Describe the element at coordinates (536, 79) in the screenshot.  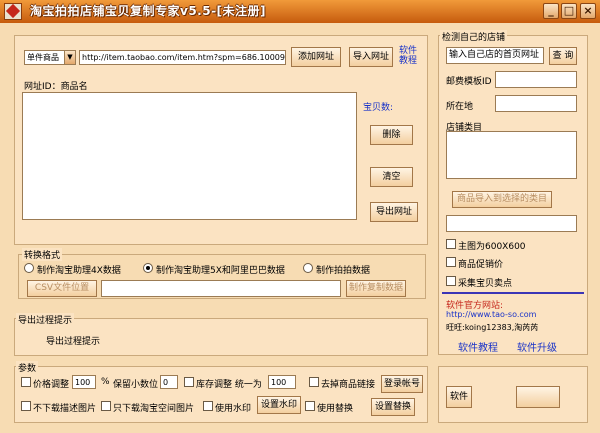
I see `postage-input` at that location.